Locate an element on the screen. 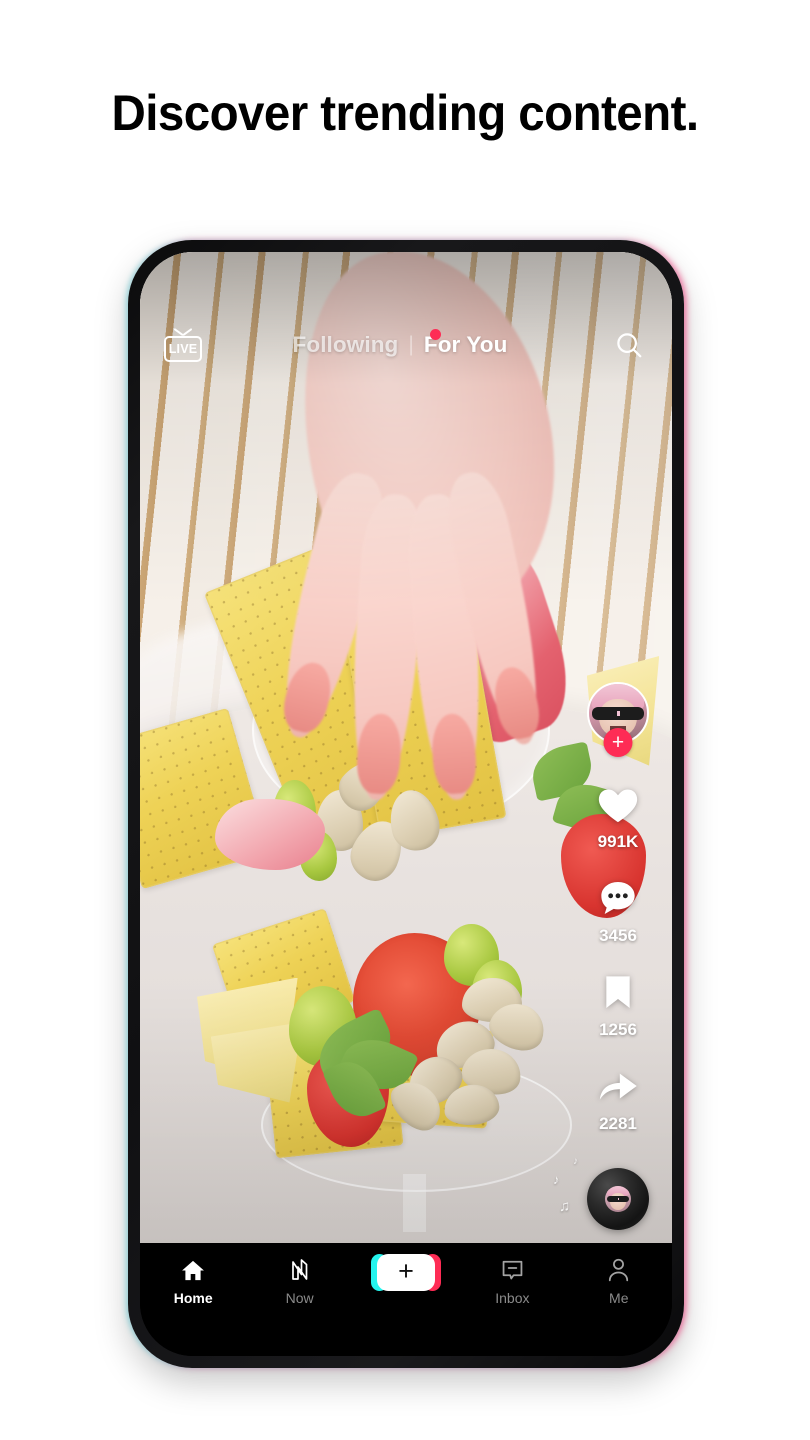 The image size is (810, 1440). tab-me: Me is located at coordinates (619, 1280).